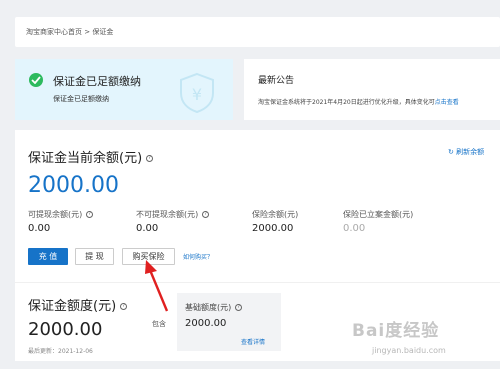 The image size is (500, 369). I want to click on shield-glyph: ¥, so click(197, 94).